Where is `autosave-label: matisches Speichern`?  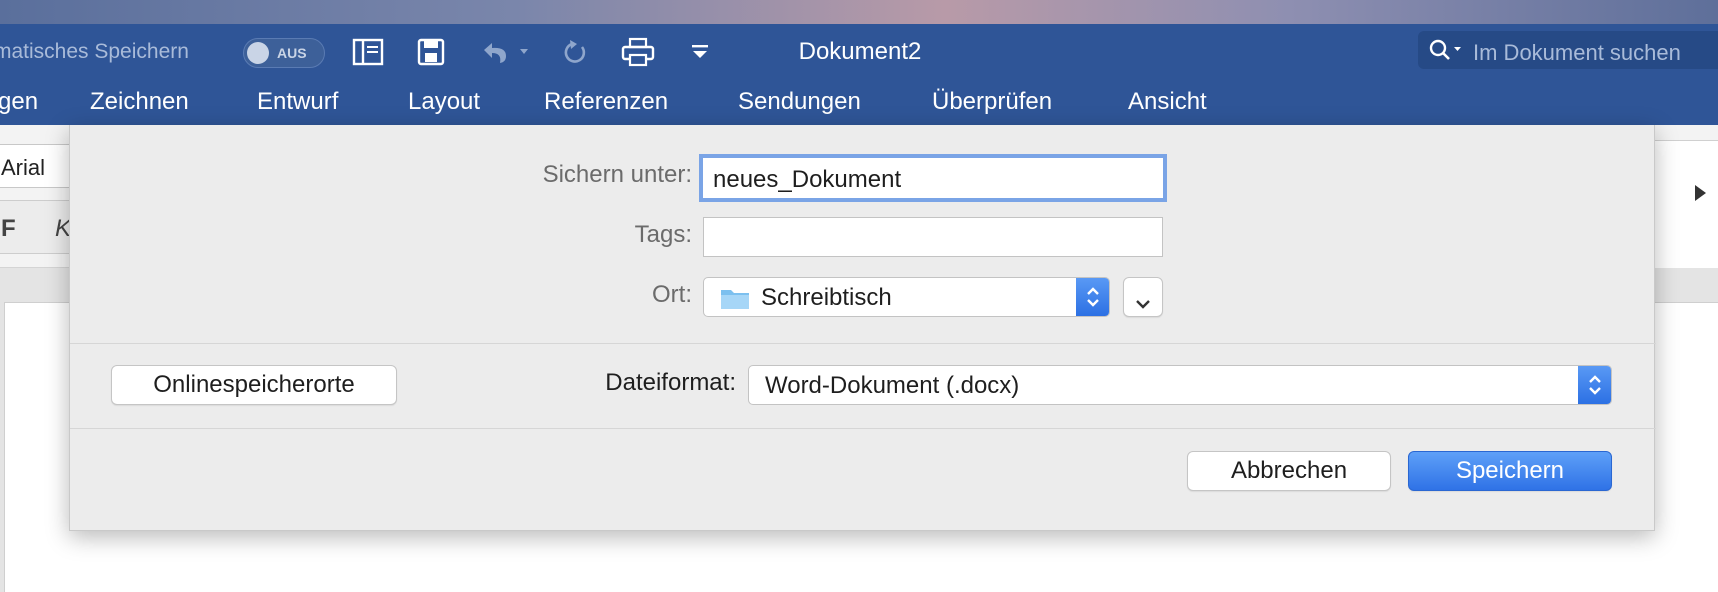 autosave-label: matisches Speichern is located at coordinates (94, 51).